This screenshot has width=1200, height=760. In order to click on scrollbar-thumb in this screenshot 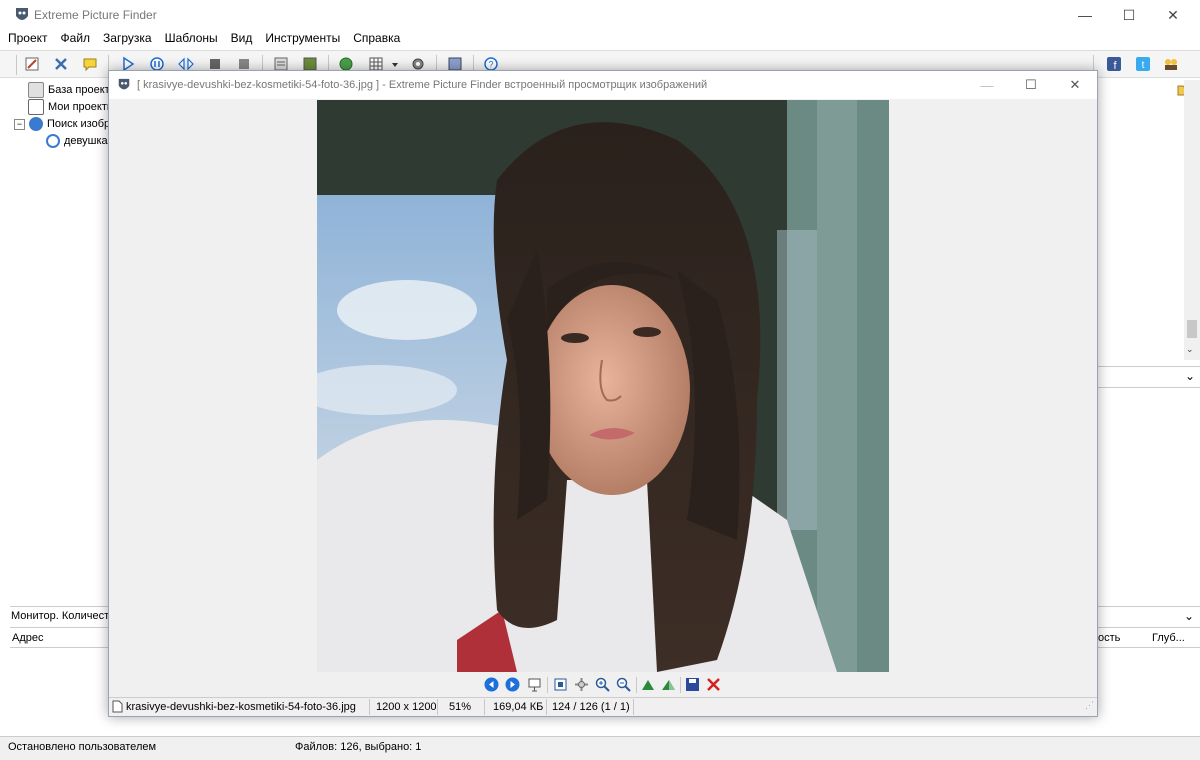, I will do `click(1192, 329)`.